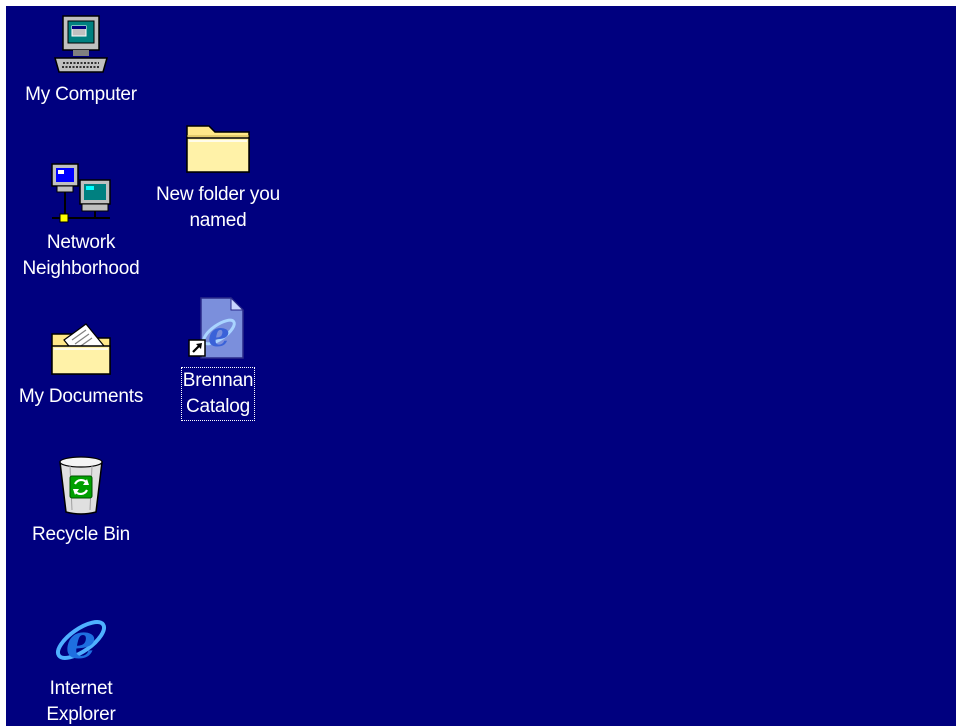 The image size is (956, 726). I want to click on my-computer-desktop-icon: My Computer, so click(81, 59).